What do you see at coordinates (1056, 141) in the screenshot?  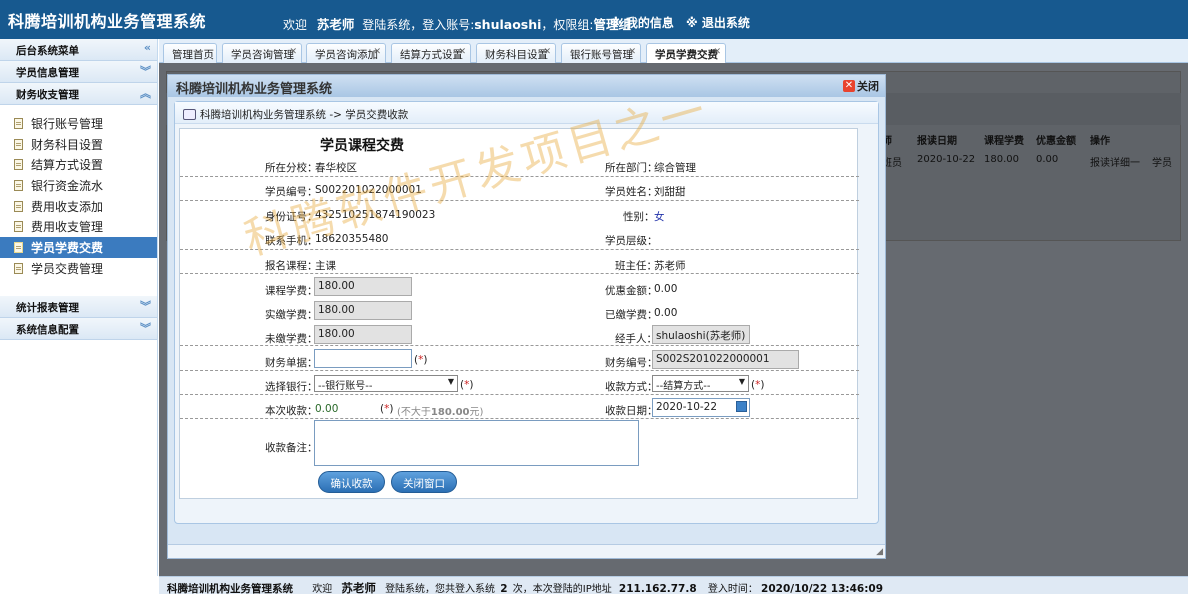 I see `column-header: 优惠金额` at bounding box center [1056, 141].